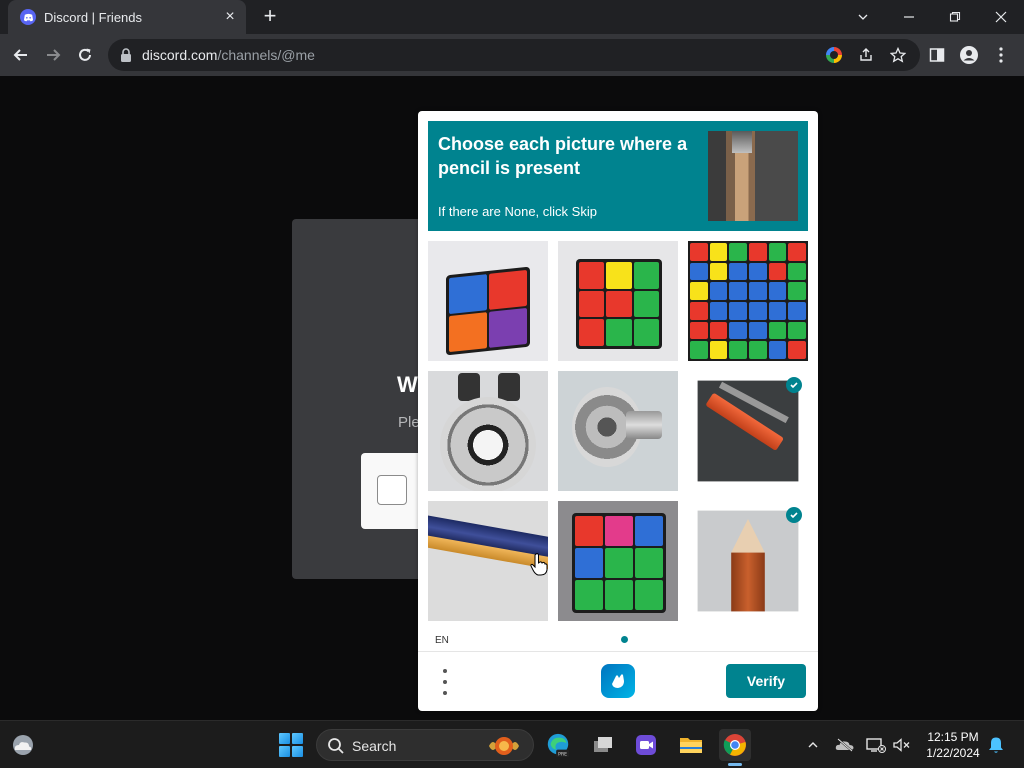  Describe the element at coordinates (93, 17) in the screenshot. I see `tab-title: Discord | Friends` at that location.